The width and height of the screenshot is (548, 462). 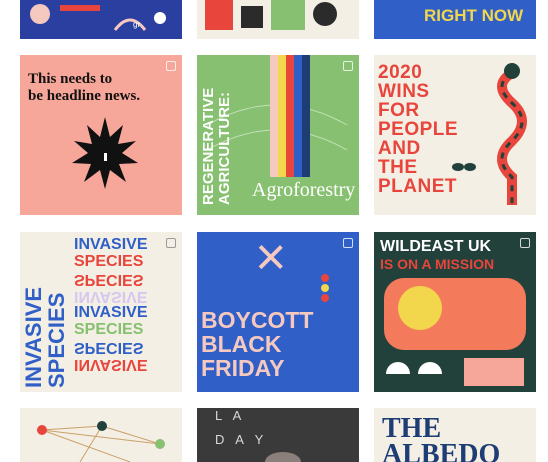 I want to click on snake-illustration, so click(x=489, y=134).